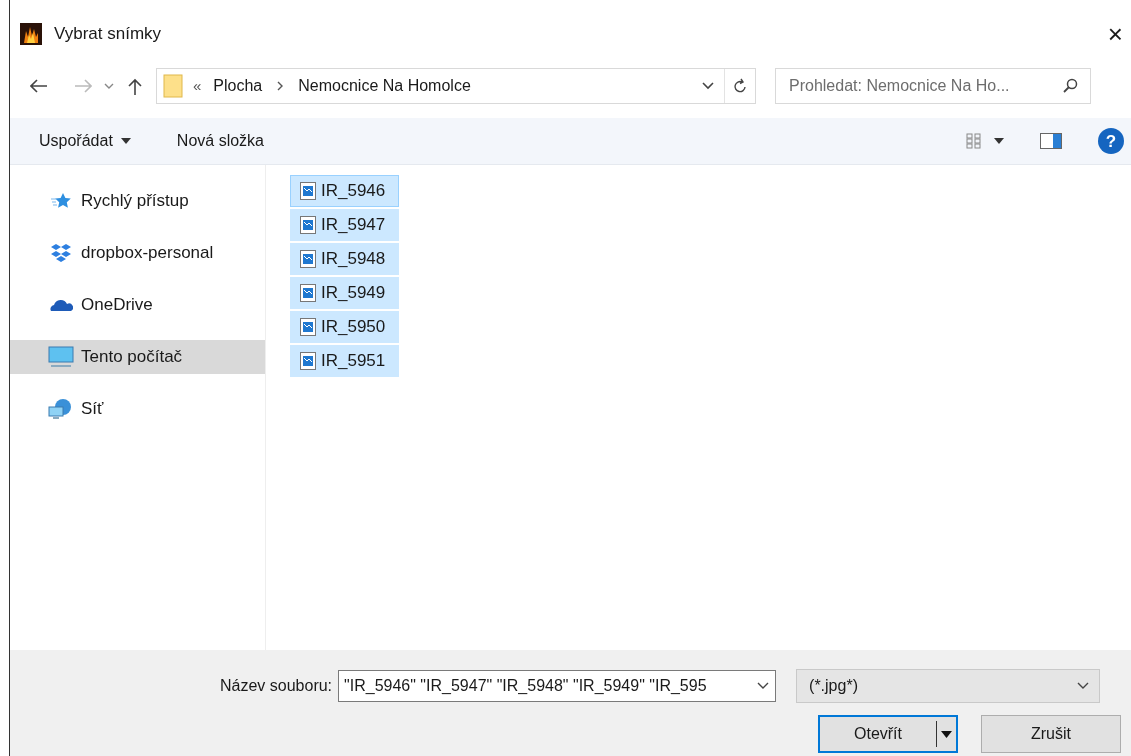 The width and height of the screenshot is (1131, 756). Describe the element at coordinates (1051, 734) in the screenshot. I see `cancel-button: Zrušit` at that location.